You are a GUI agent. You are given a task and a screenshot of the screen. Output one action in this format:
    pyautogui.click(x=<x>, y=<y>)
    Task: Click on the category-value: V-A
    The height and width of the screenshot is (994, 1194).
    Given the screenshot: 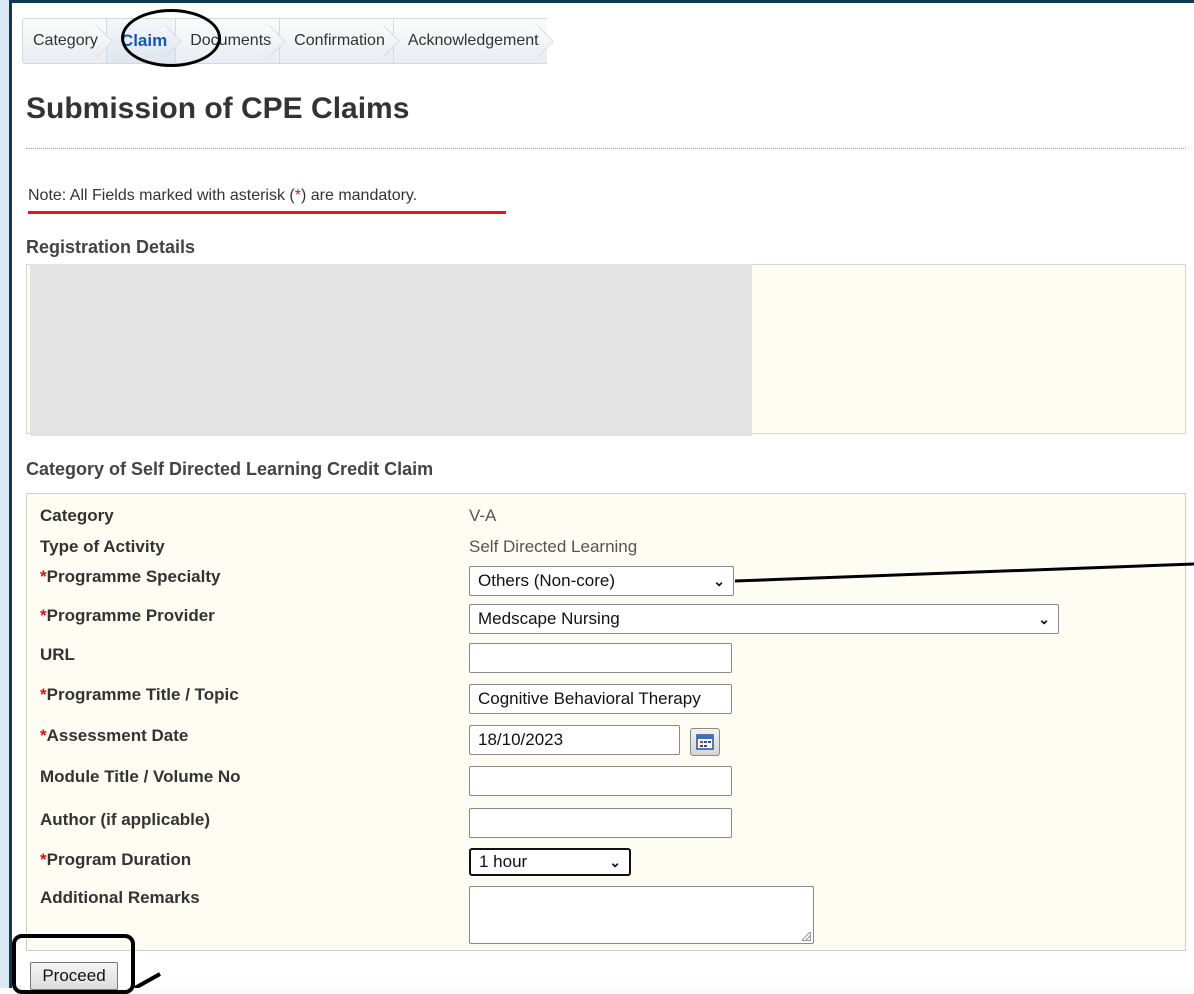 What is the action you would take?
    pyautogui.click(x=483, y=515)
    